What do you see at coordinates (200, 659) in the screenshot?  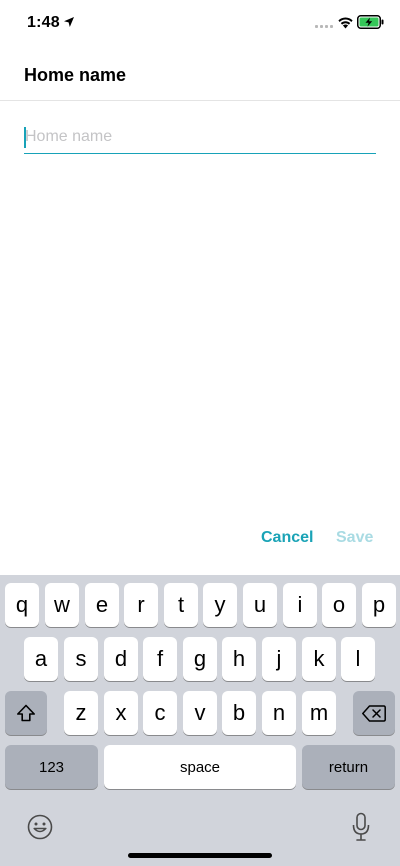 I see `key-g: g` at bounding box center [200, 659].